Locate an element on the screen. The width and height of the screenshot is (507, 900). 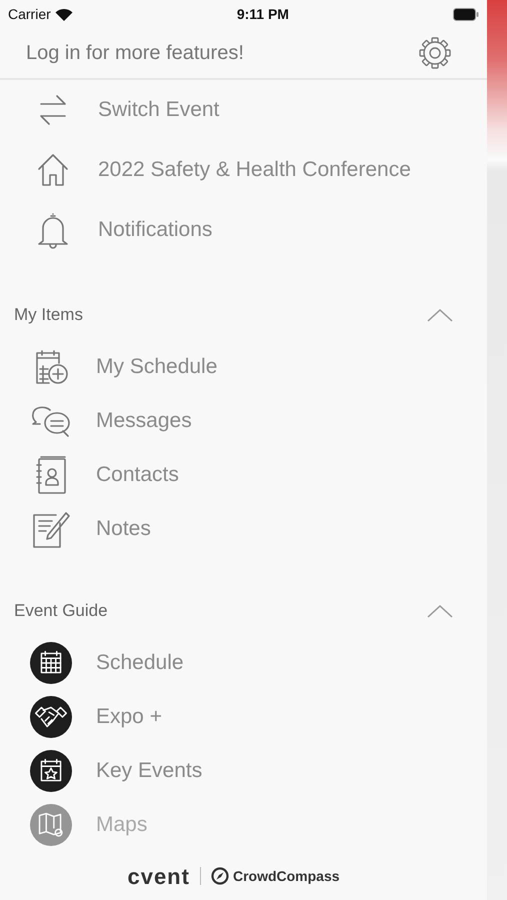
menu-item: Schedule is located at coordinates (140, 663).